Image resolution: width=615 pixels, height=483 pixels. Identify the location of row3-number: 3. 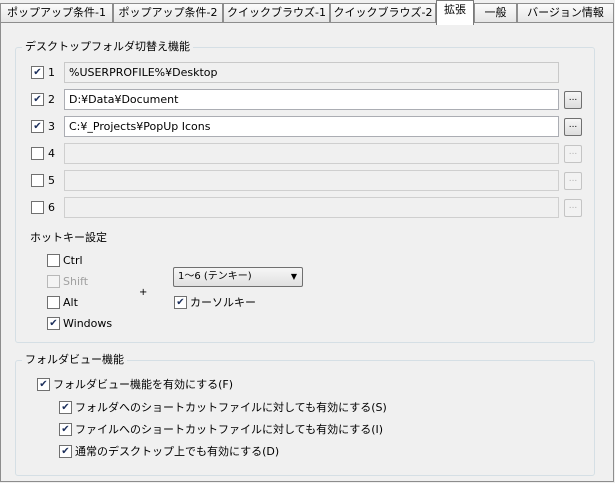
(51, 126).